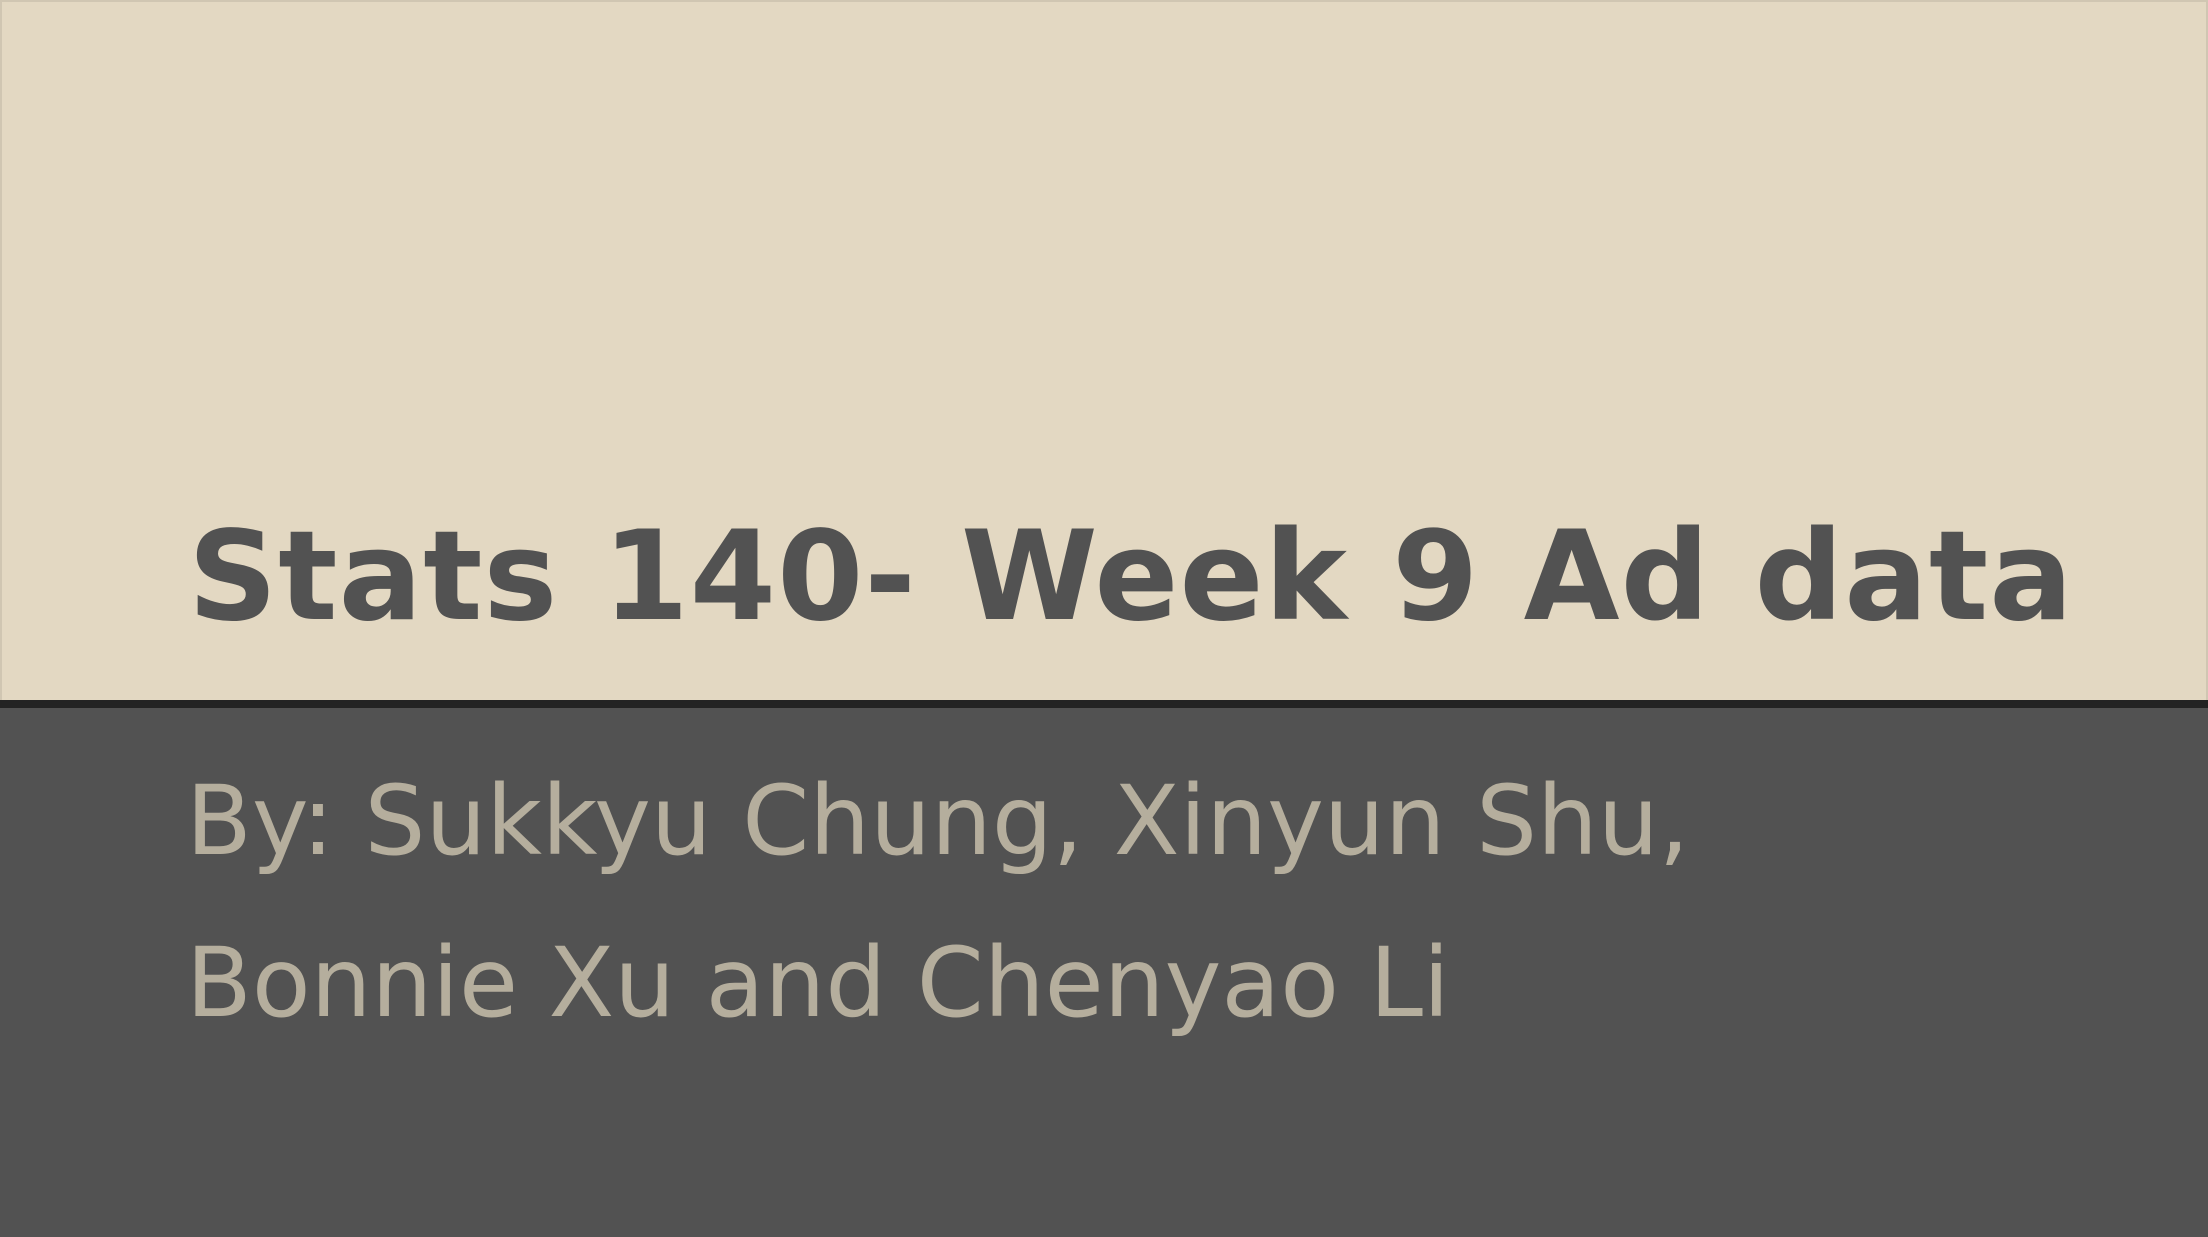 This screenshot has width=2208, height=1237. What do you see at coordinates (938, 821) in the screenshot?
I see `subtitle-line-authors-1: By: Sukkyu Chung, Xinyun Shu,` at bounding box center [938, 821].